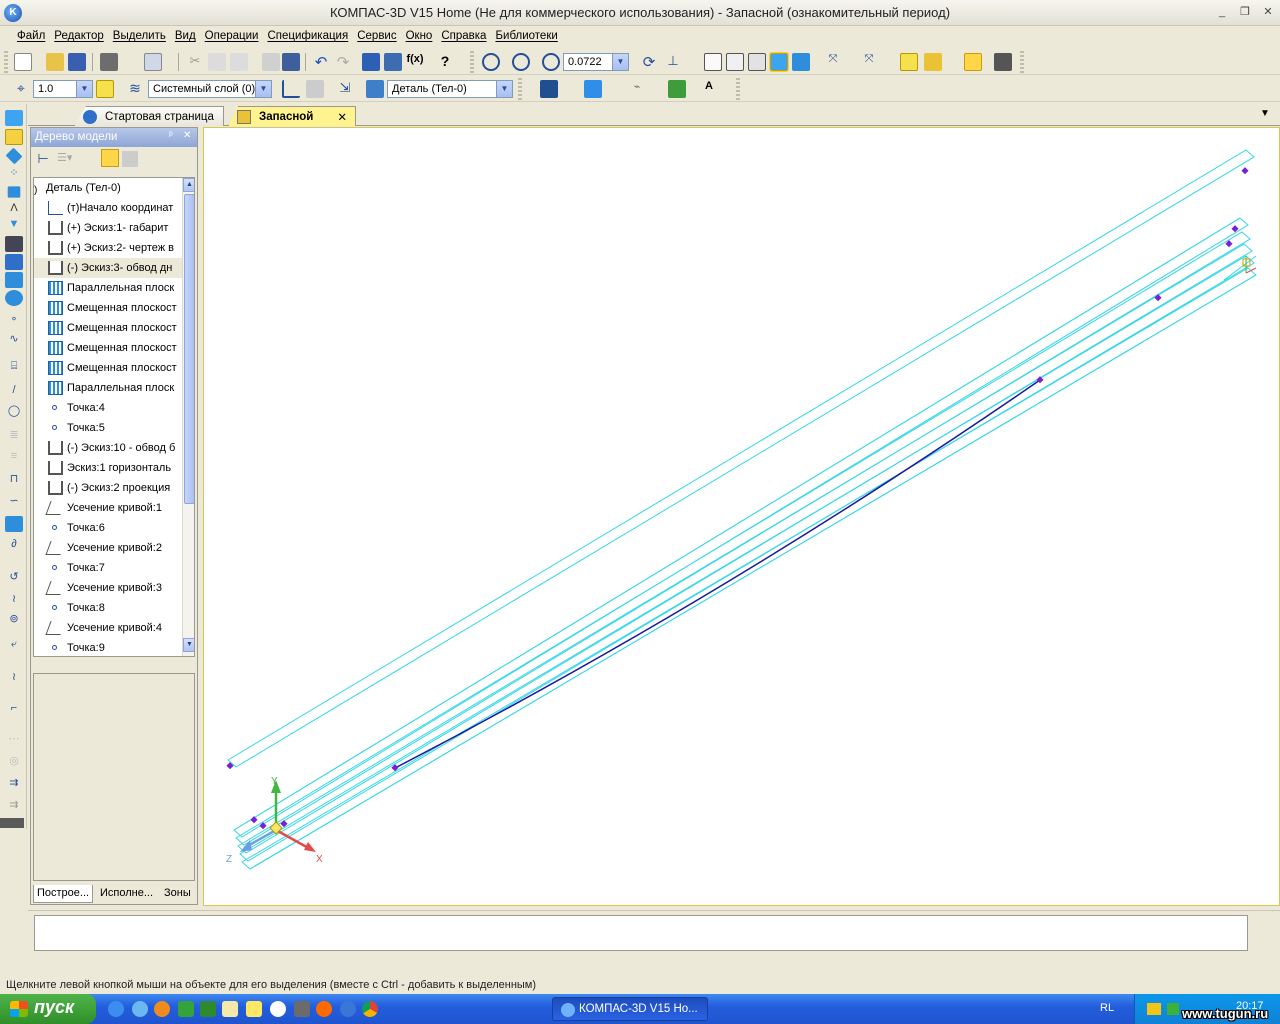  What do you see at coordinates (210, 89) in the screenshot?
I see `layer-combo: Системный слой (0) ▼` at bounding box center [210, 89].